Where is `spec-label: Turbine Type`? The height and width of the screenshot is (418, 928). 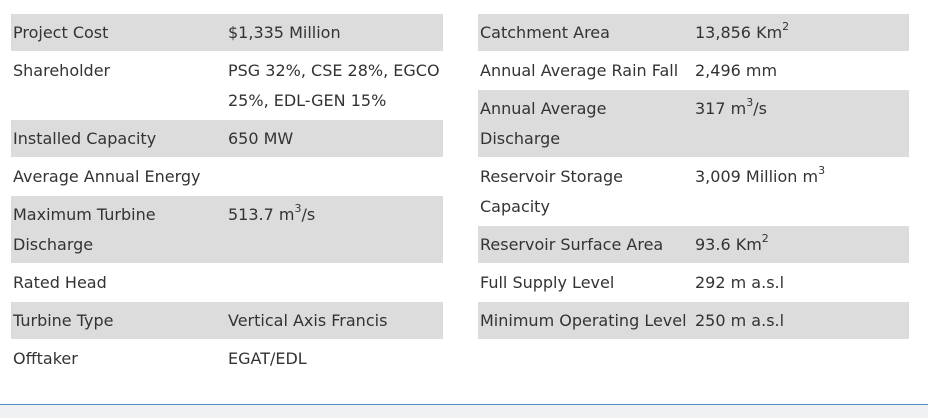
spec-label: Turbine Type is located at coordinates (118, 320).